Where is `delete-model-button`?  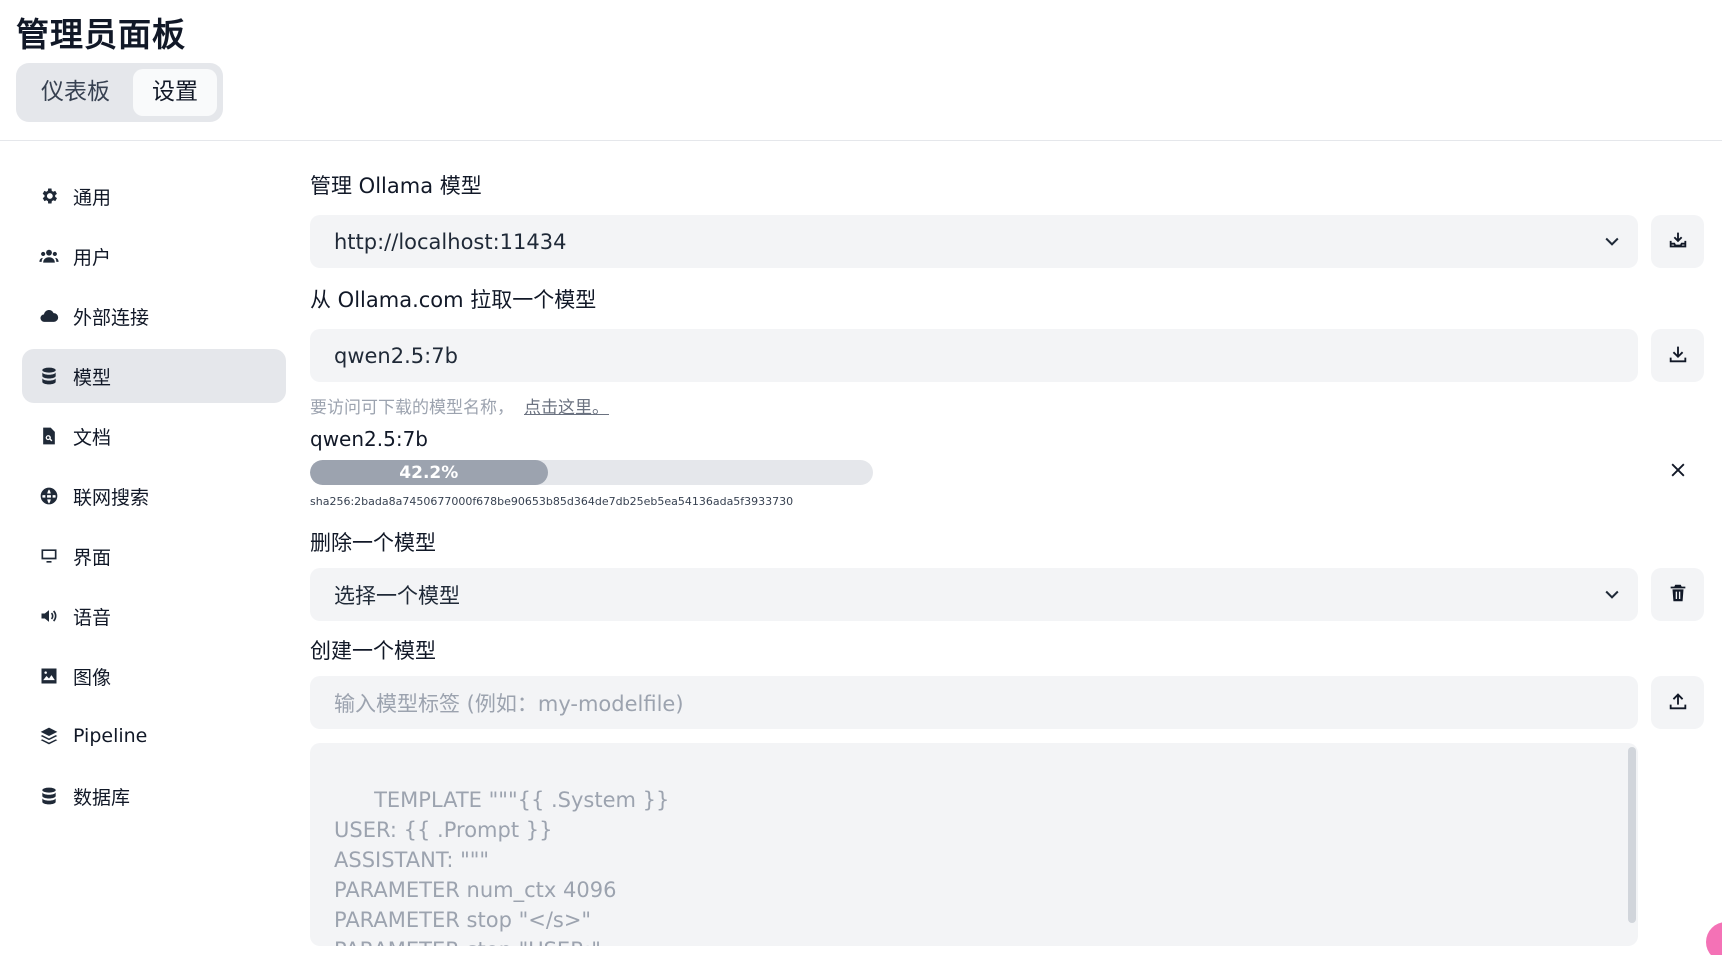 delete-model-button is located at coordinates (1677, 594).